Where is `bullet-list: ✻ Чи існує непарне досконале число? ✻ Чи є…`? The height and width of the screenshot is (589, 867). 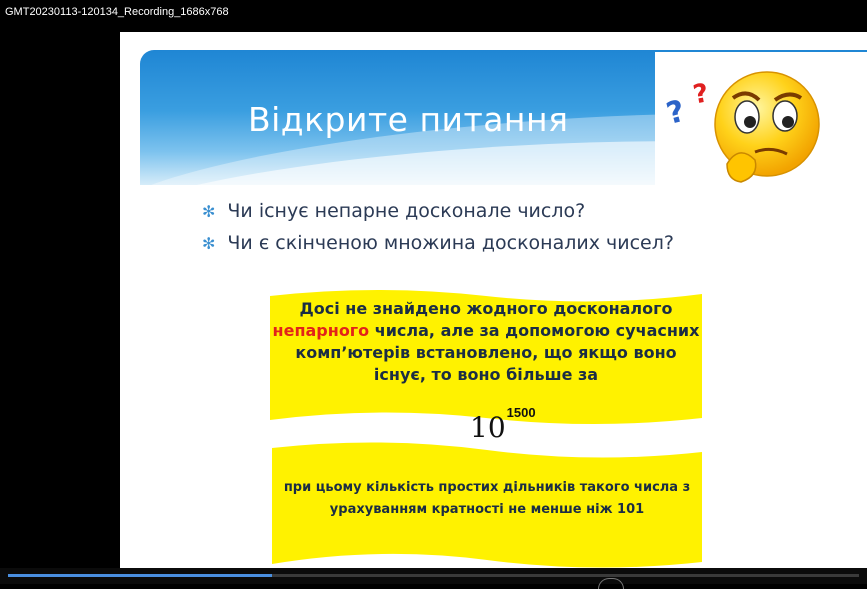 bullet-list: ✻ Чи існує непарне досконале число? ✻ Чи є… is located at coordinates (438, 232).